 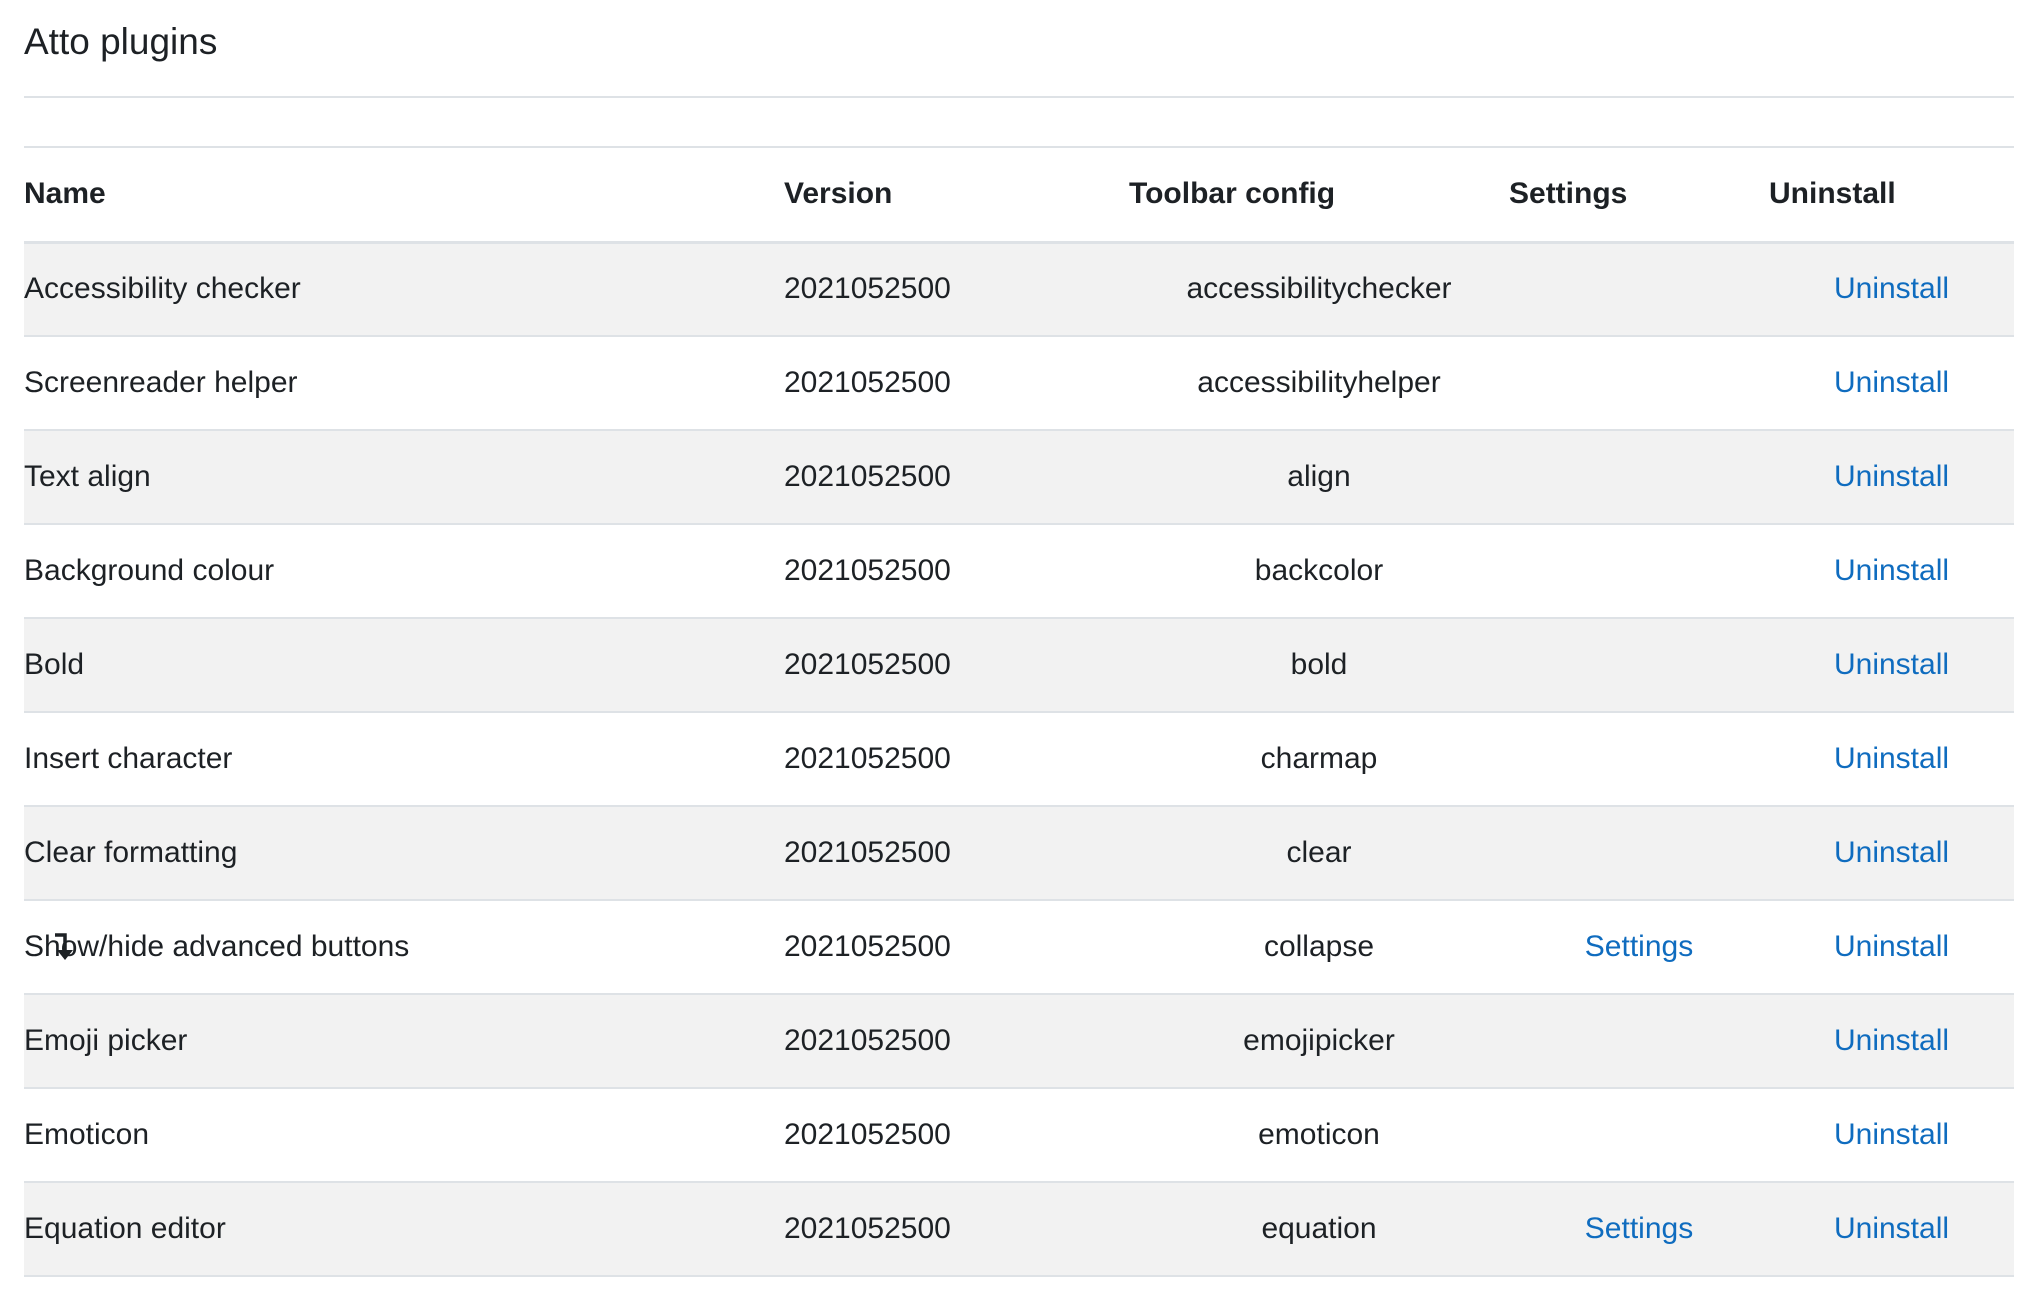 I want to click on page-title: Atto plugins, so click(x=121, y=41).